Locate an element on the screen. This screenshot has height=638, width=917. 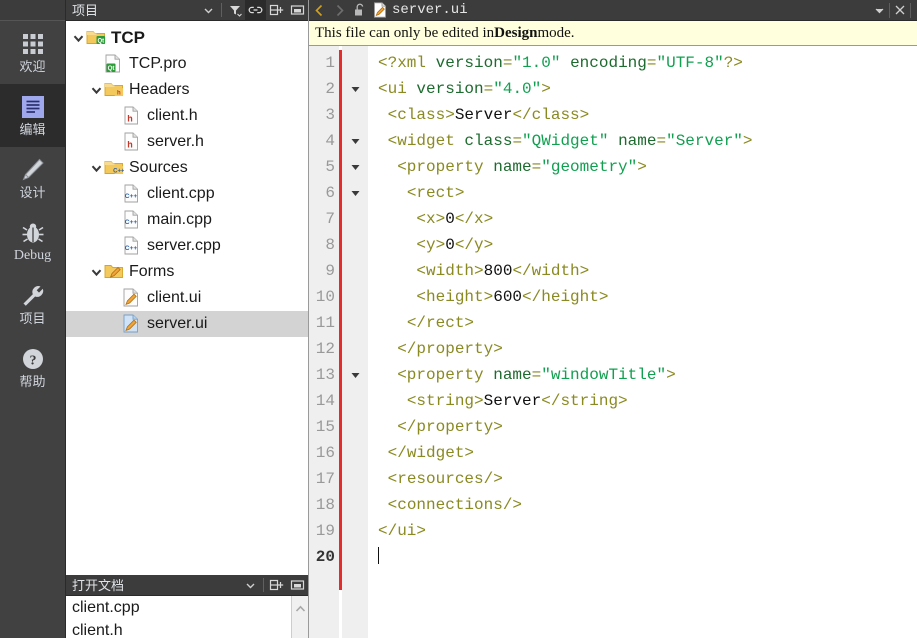
back-arrow-icon is located at coordinates (319, 10).